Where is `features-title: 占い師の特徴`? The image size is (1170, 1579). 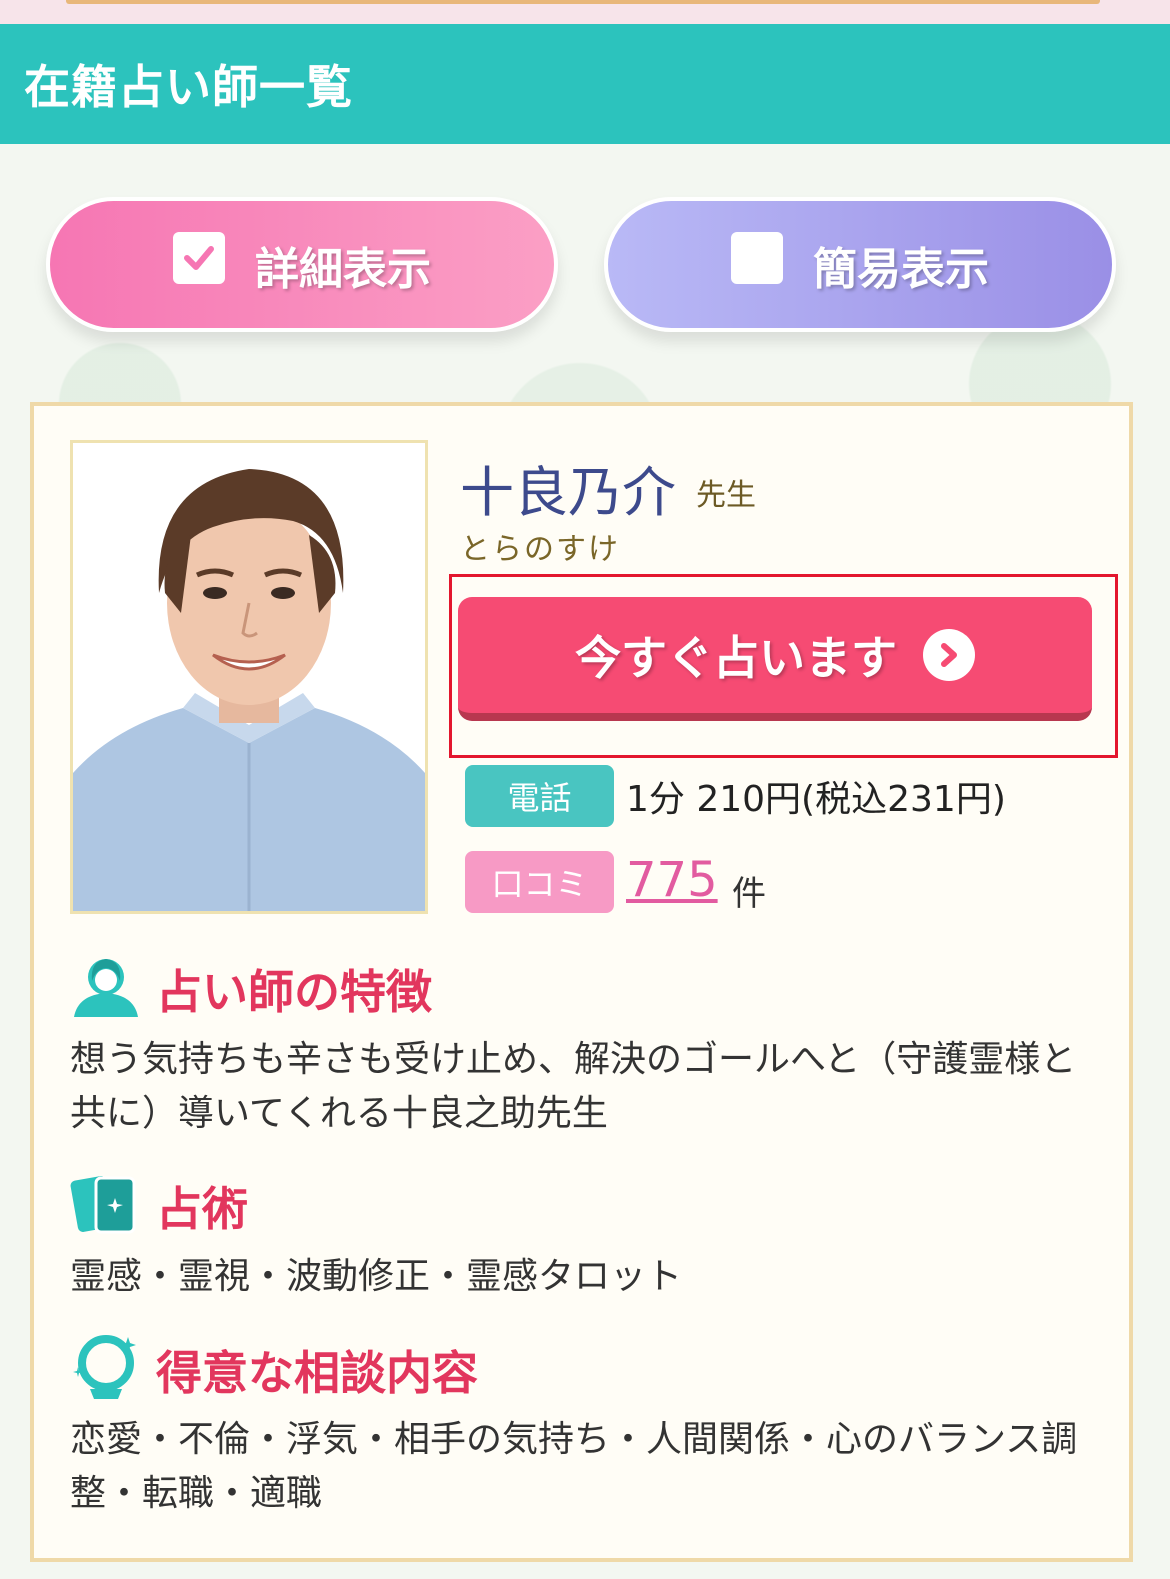
features-title: 占い師の特徴 is located at coordinates (294, 992).